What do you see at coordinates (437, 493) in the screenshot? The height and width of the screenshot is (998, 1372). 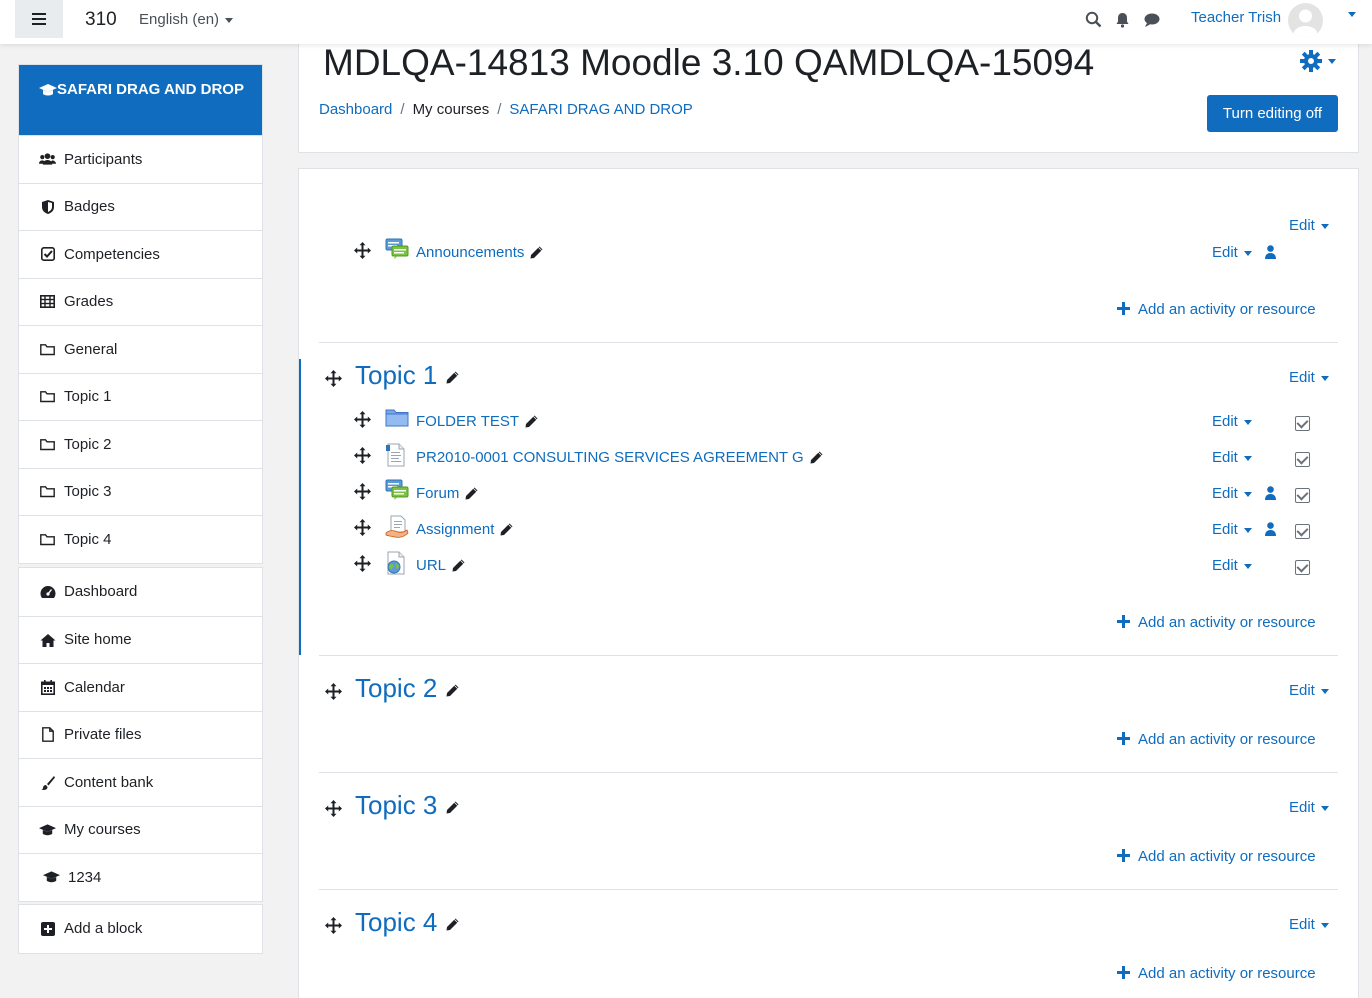 I see `activity-link: Forum` at bounding box center [437, 493].